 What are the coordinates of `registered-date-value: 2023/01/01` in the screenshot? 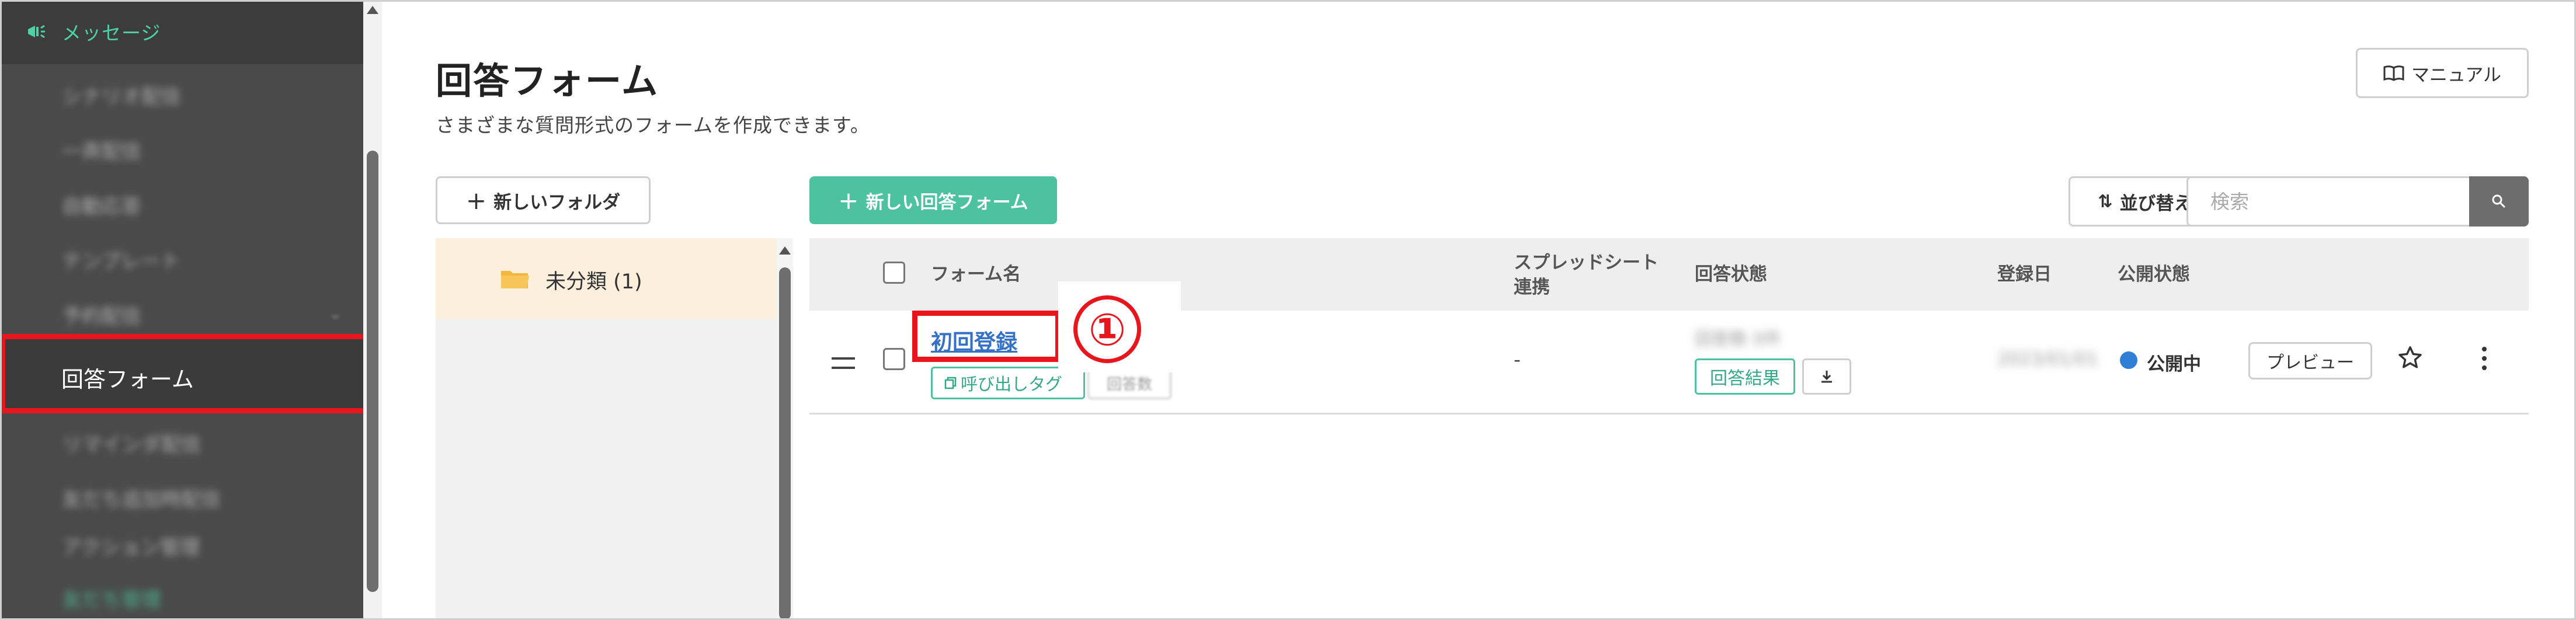 It's located at (2048, 359).